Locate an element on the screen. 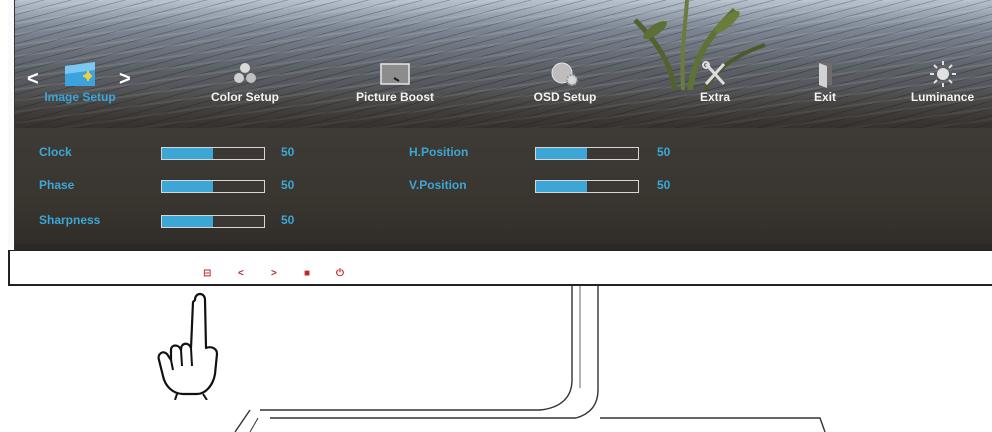  pointing-hand-icon is located at coordinates (188, 346).